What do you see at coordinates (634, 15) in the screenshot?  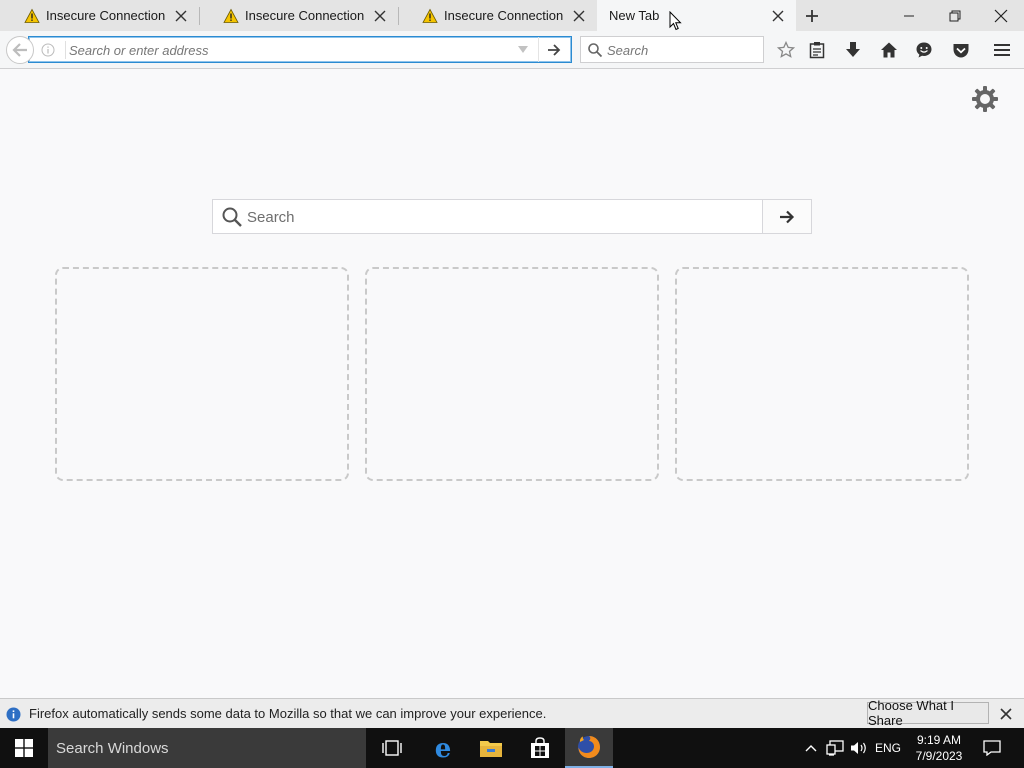 I see `tab-title: New Tab` at bounding box center [634, 15].